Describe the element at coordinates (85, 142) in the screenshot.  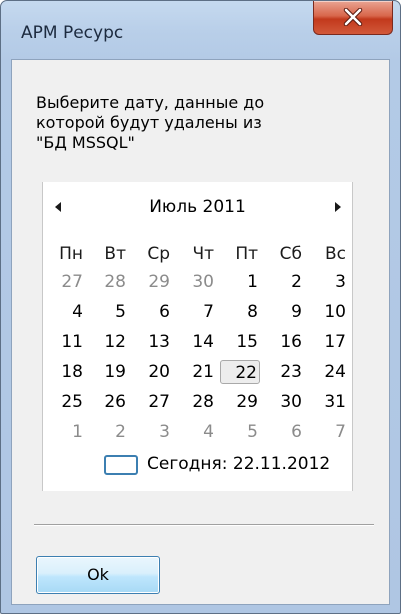
I see `prompt-line-3: "БД MSSQL"` at that location.